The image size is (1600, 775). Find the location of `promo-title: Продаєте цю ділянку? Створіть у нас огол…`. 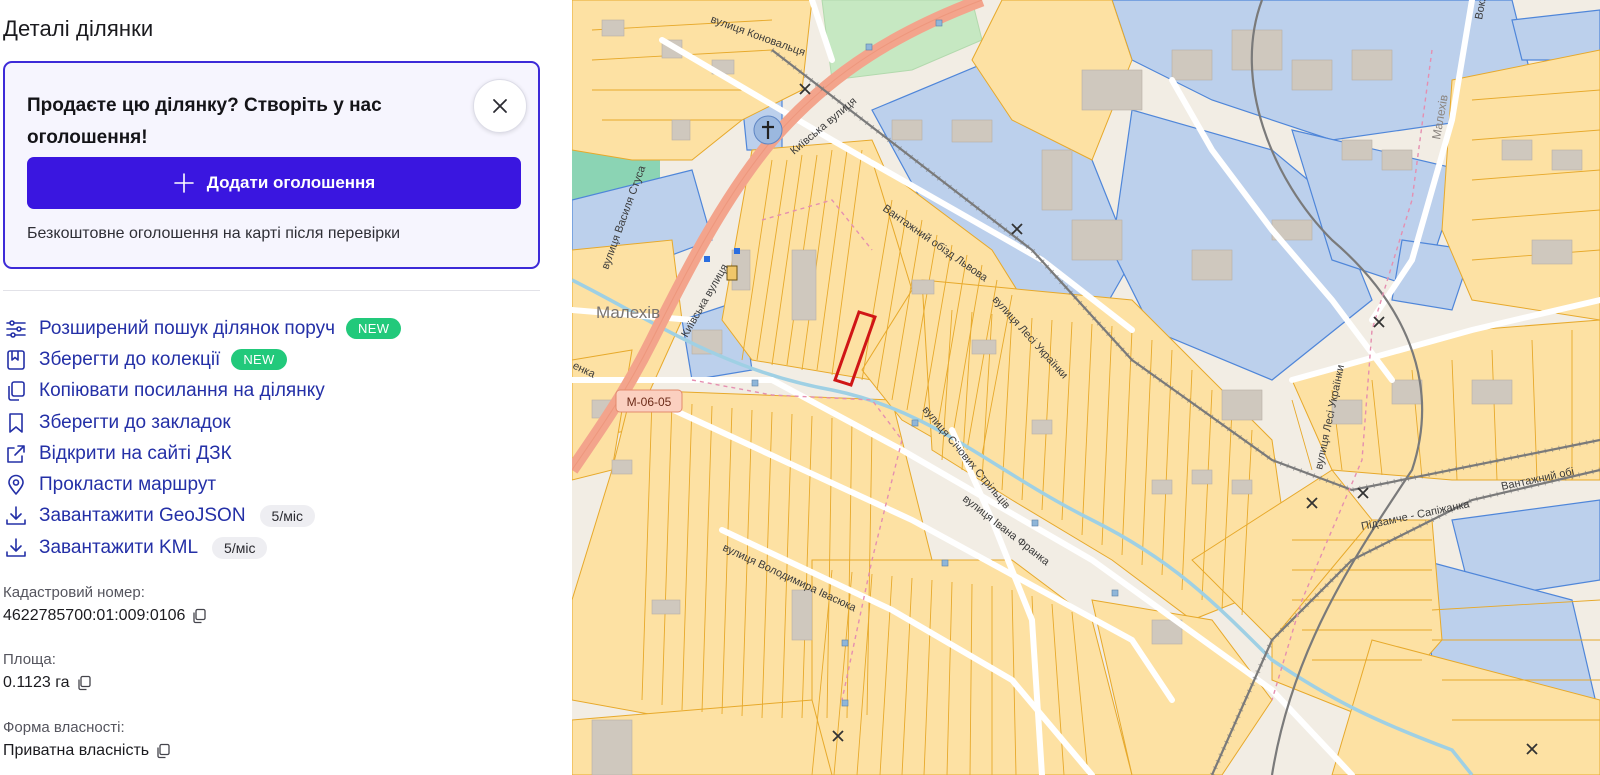

promo-title: Продаєте цю ділянку? Створіть у нас огол… is located at coordinates (204, 121).